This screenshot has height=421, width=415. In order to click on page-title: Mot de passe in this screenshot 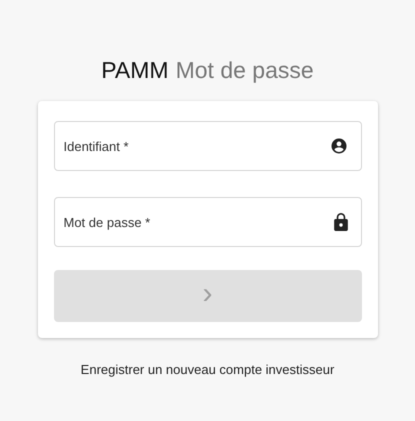, I will do `click(245, 70)`.